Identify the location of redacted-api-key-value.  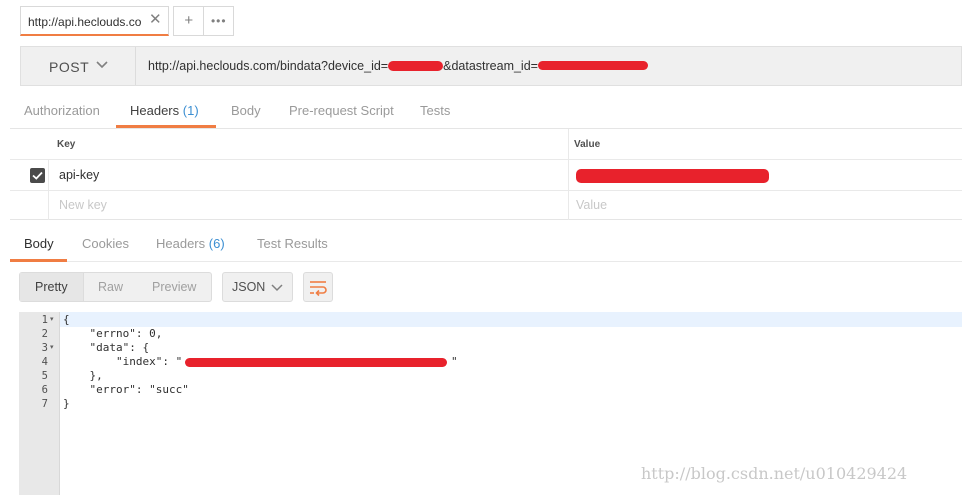
(672, 176).